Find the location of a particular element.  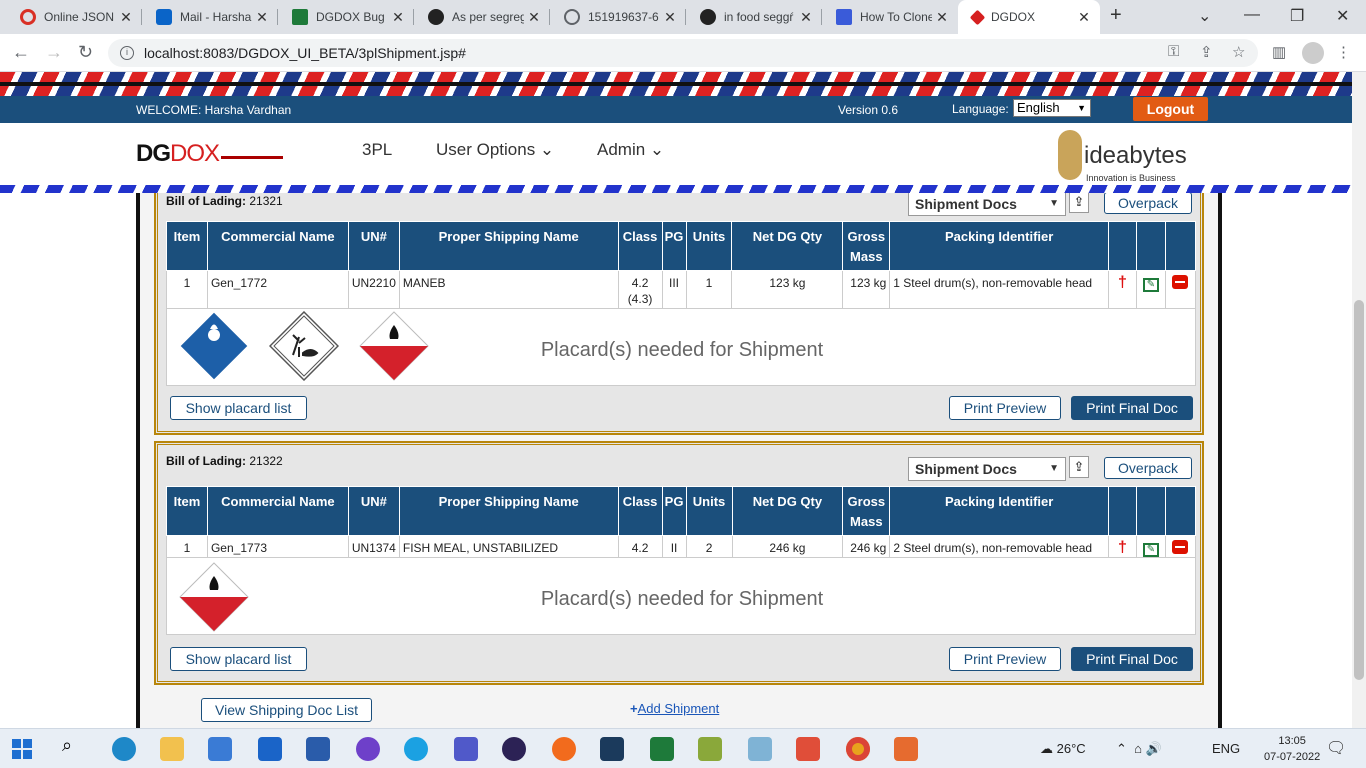

browser-tab-active: DGDOX ✕ is located at coordinates (1029, 17).